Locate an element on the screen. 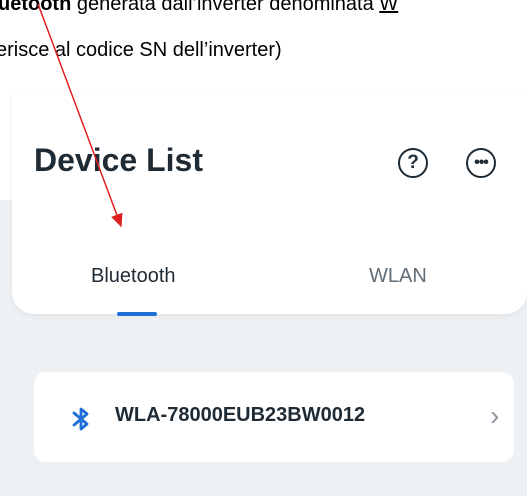 The height and width of the screenshot is (496, 527). help-button: ? is located at coordinates (413, 163).